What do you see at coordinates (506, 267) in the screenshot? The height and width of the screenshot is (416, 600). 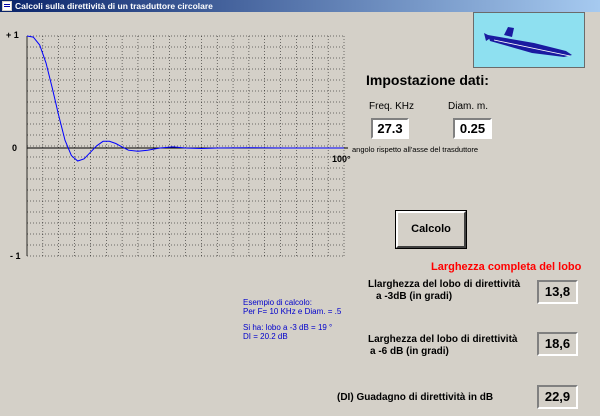 I see `results-heading: Larghezza completa del lobo` at bounding box center [506, 267].